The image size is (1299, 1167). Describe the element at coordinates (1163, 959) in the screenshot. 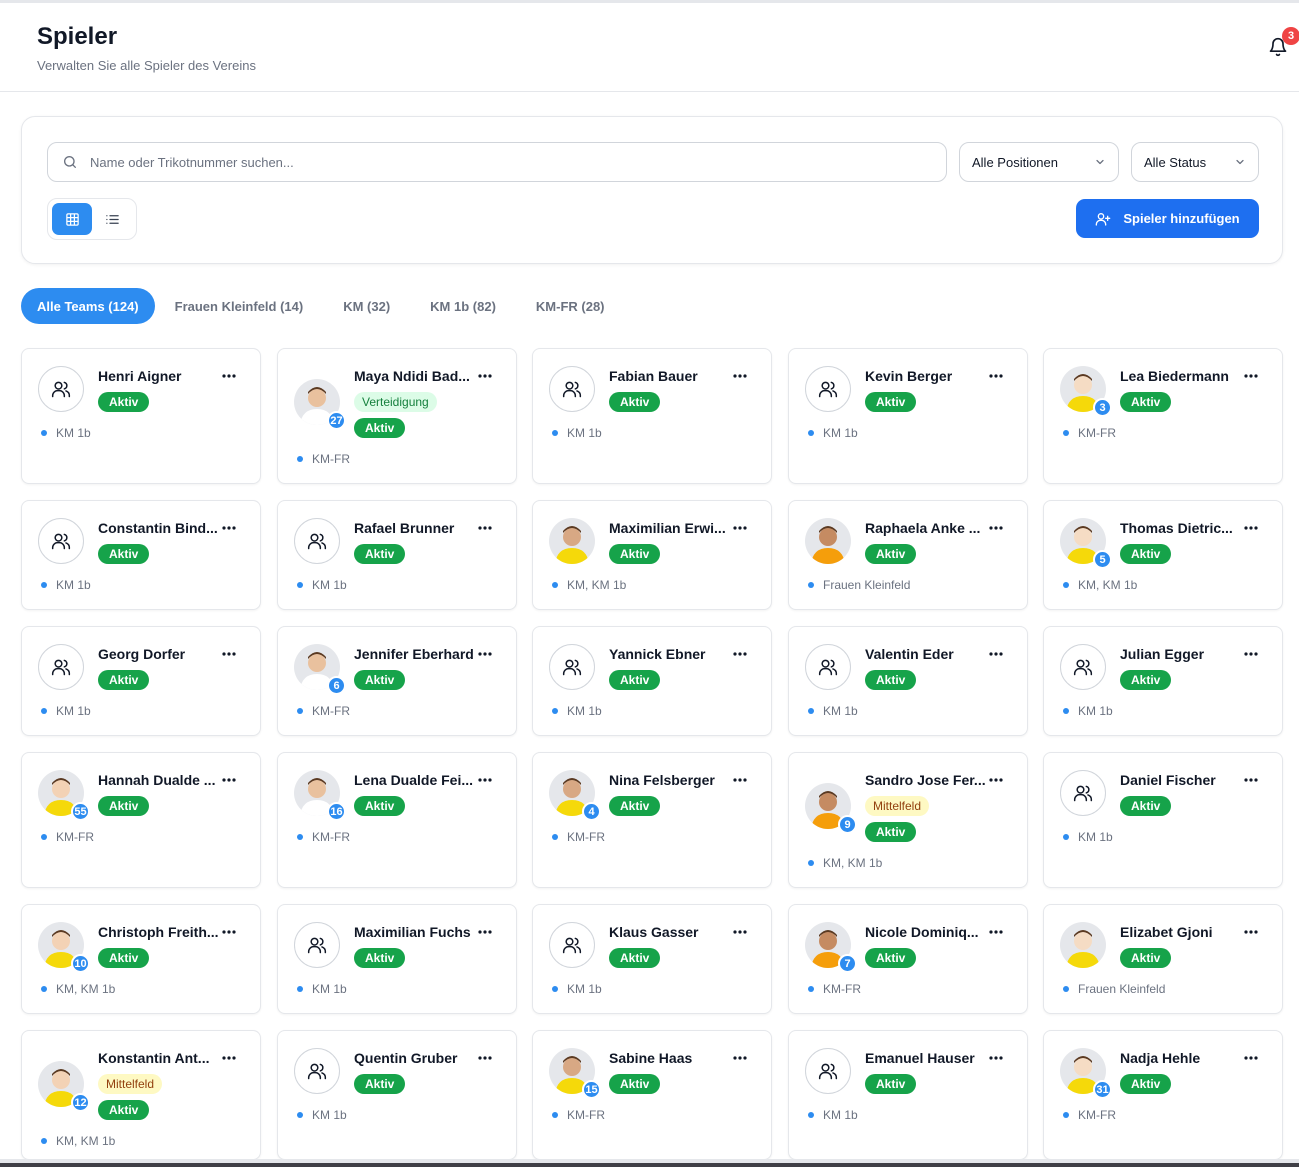

I see `player-card: Elizabet Gjoni Aktiv Frauen Kleinfeld` at that location.